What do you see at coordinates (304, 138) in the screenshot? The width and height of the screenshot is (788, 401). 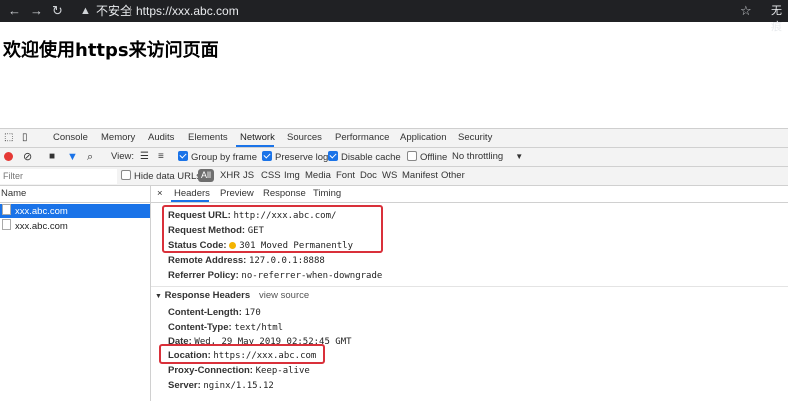 I see `tab-sources: Sources` at bounding box center [304, 138].